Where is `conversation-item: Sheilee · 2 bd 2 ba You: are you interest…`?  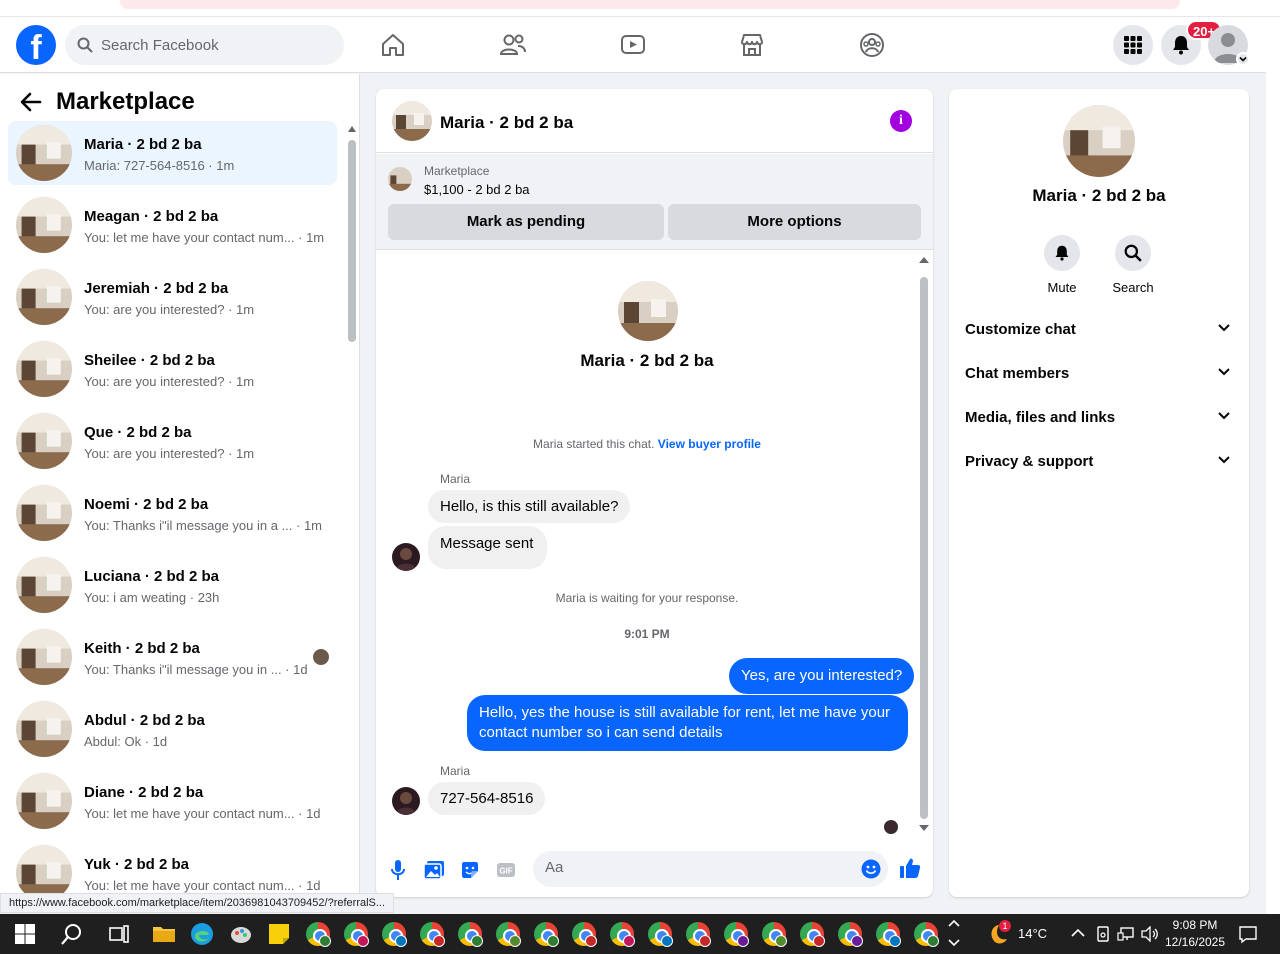
conversation-item: Sheilee · 2 bd 2 ba You: are you interest… is located at coordinates (172, 369).